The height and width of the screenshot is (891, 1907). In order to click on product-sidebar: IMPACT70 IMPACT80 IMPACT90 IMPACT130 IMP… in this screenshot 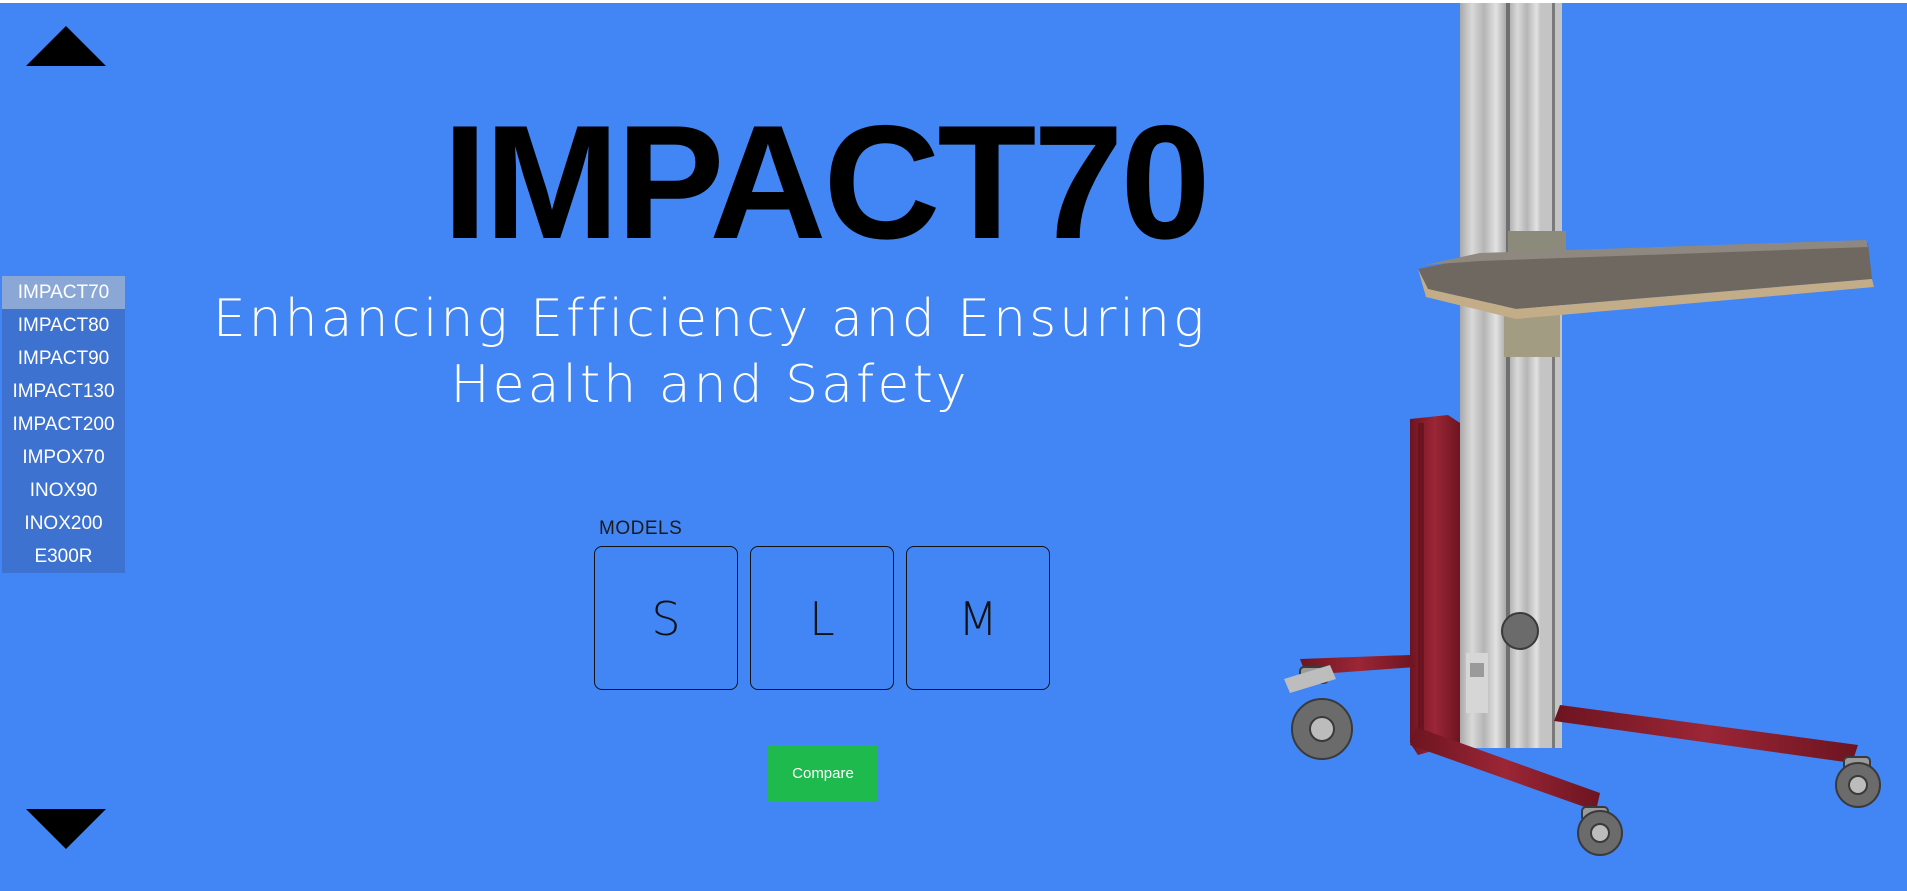, I will do `click(63, 424)`.